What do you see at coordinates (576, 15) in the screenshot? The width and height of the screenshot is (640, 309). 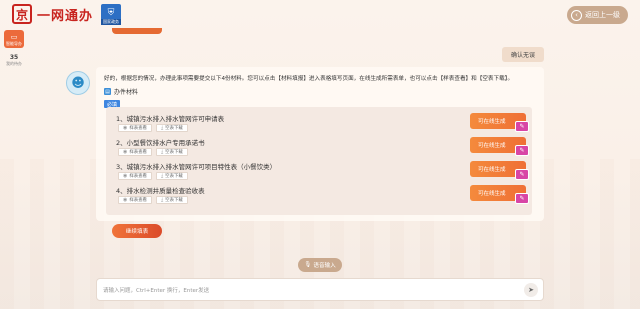 I see `back-arrow-icon: ‹` at bounding box center [576, 15].